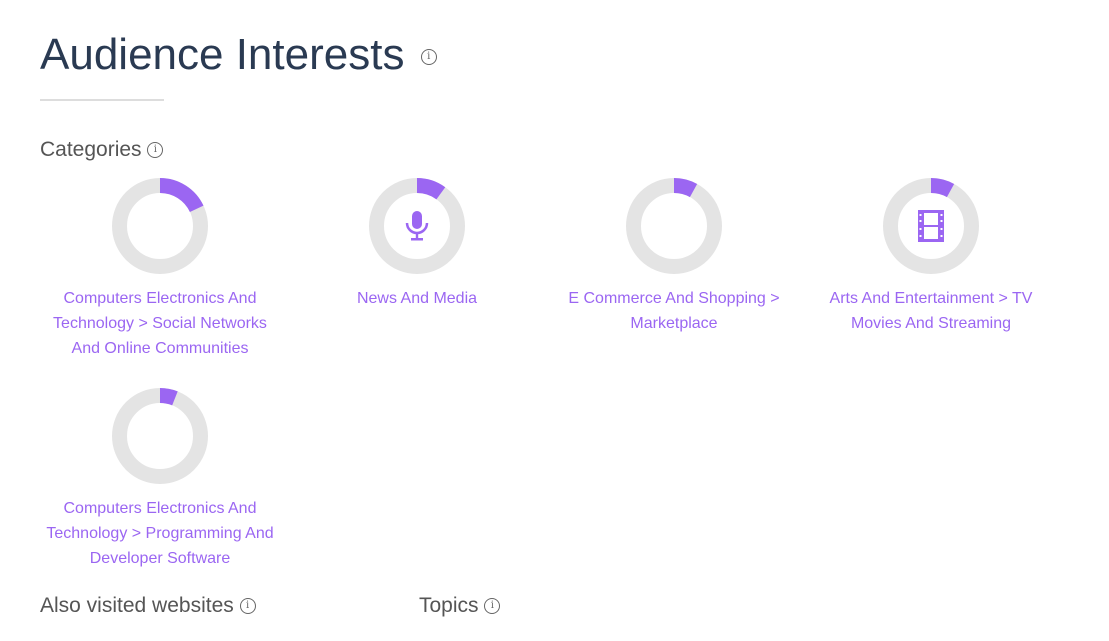 The height and width of the screenshot is (641, 1109). What do you see at coordinates (238, 55) in the screenshot?
I see `page-title: Audience Interests i` at bounding box center [238, 55].